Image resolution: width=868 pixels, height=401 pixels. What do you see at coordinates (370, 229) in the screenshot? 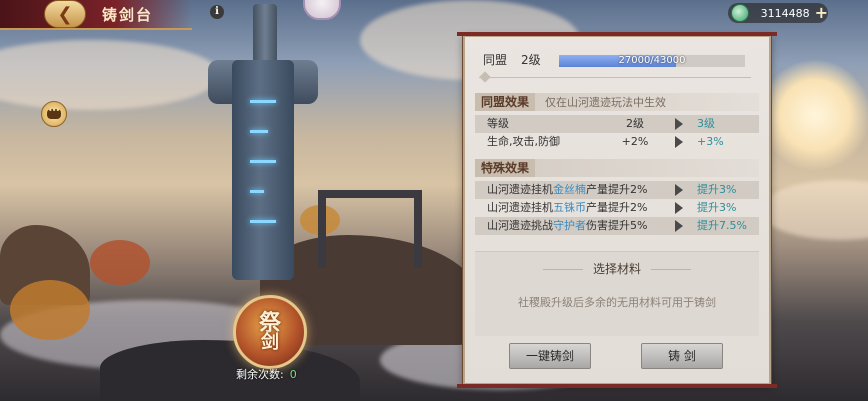
I see `stone-gate` at bounding box center [370, 229].